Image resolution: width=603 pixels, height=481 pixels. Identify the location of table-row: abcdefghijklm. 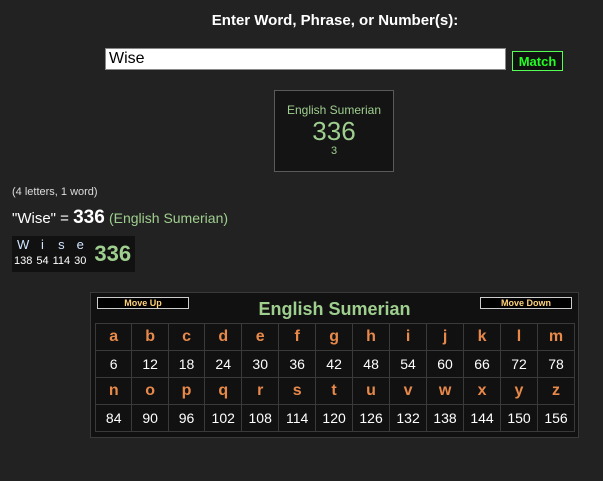
(334, 337).